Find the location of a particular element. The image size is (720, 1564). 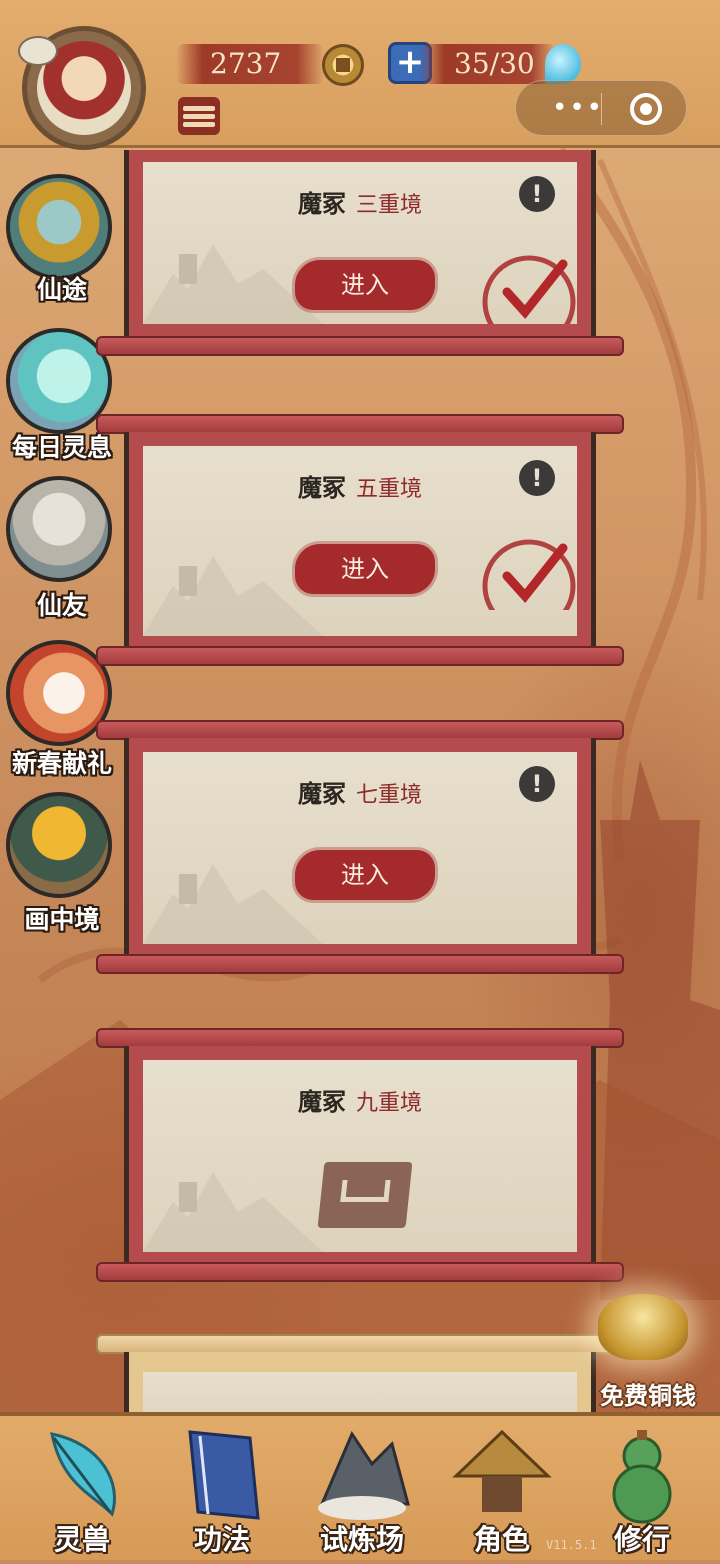

free-coins-button: 免费铜钱 is located at coordinates (651, 1350).